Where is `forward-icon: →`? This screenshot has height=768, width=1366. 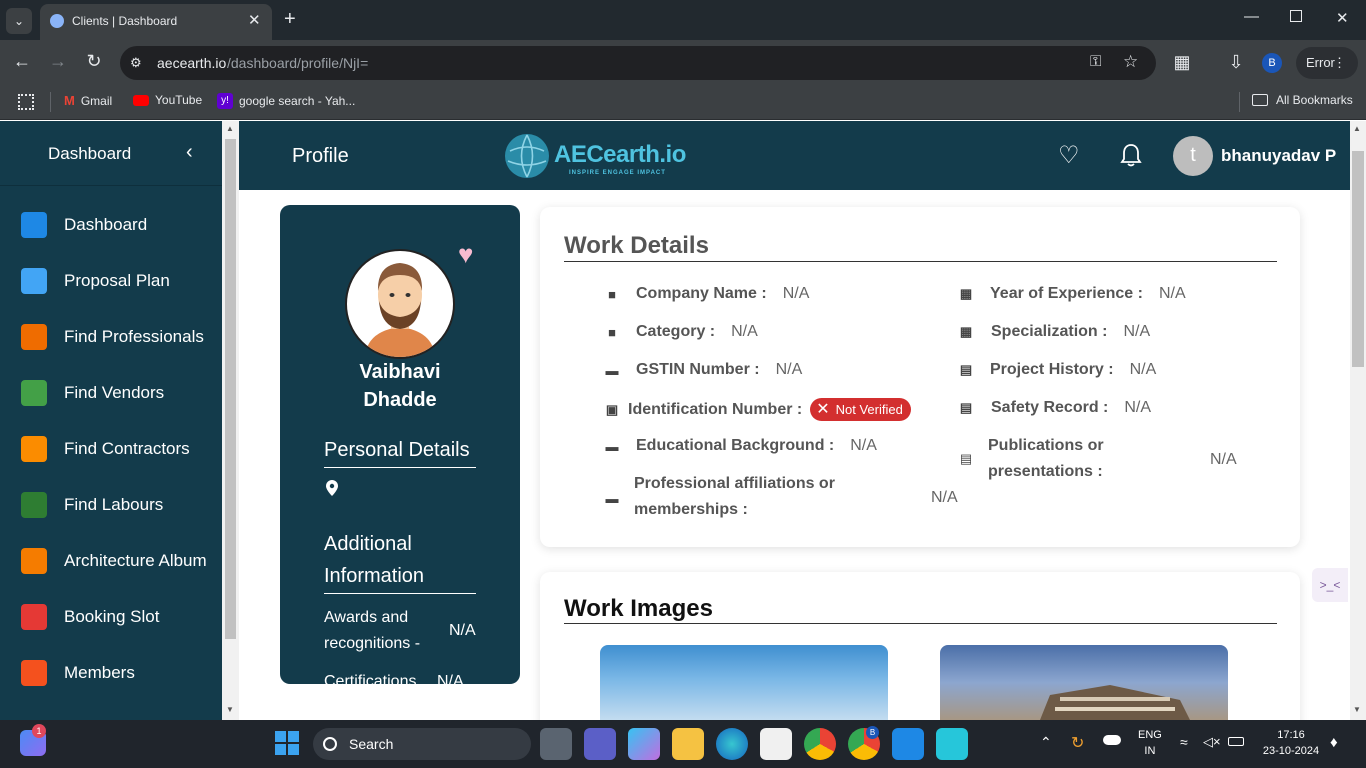
forward-icon: → is located at coordinates (58, 61).